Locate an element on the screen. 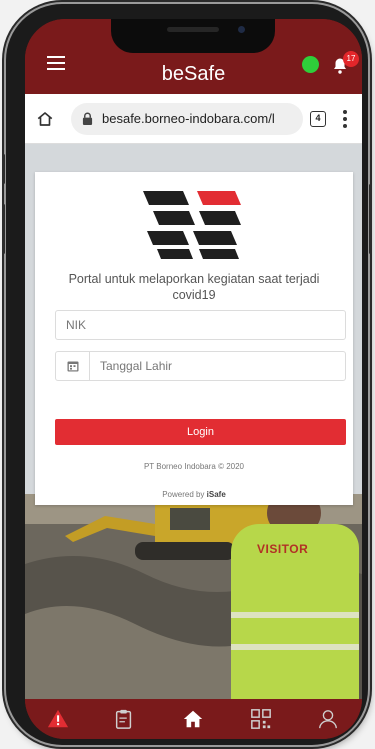 The height and width of the screenshot is (749, 375). calendar-addon is located at coordinates (73, 366).